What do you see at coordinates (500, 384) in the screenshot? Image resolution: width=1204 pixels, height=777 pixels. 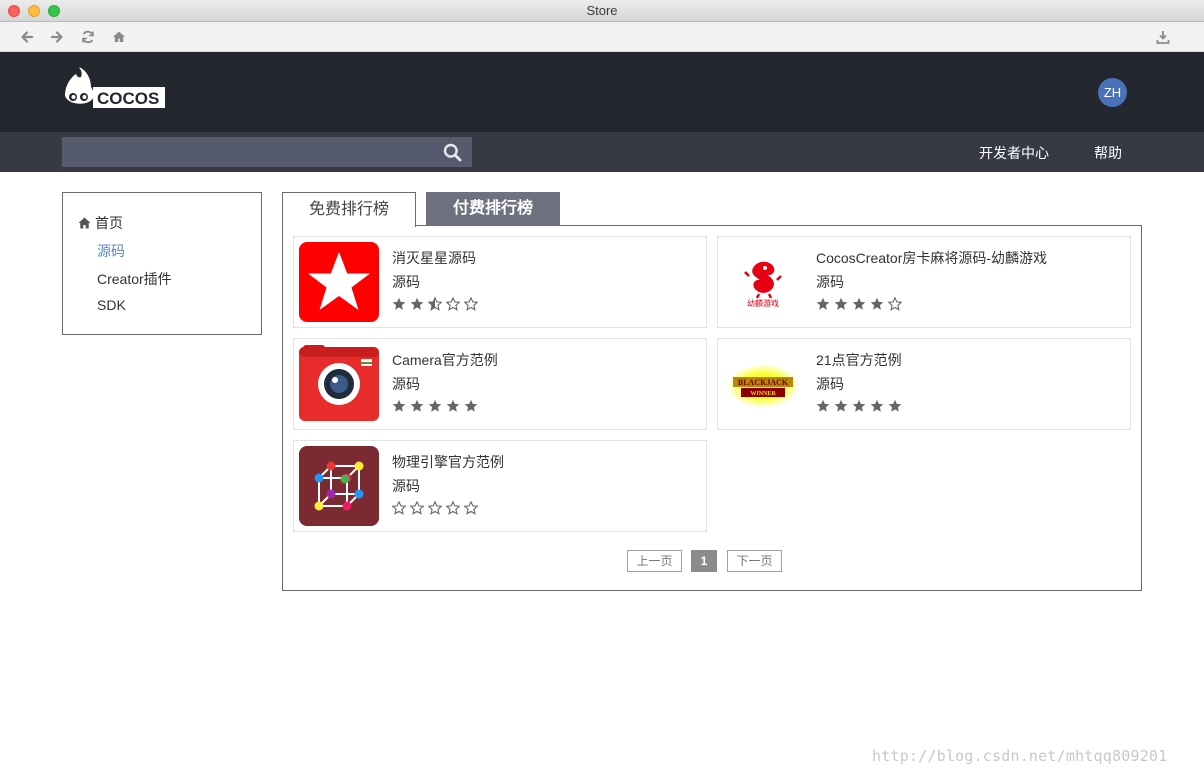 I see `product-card: Camera官方范例 源码` at bounding box center [500, 384].